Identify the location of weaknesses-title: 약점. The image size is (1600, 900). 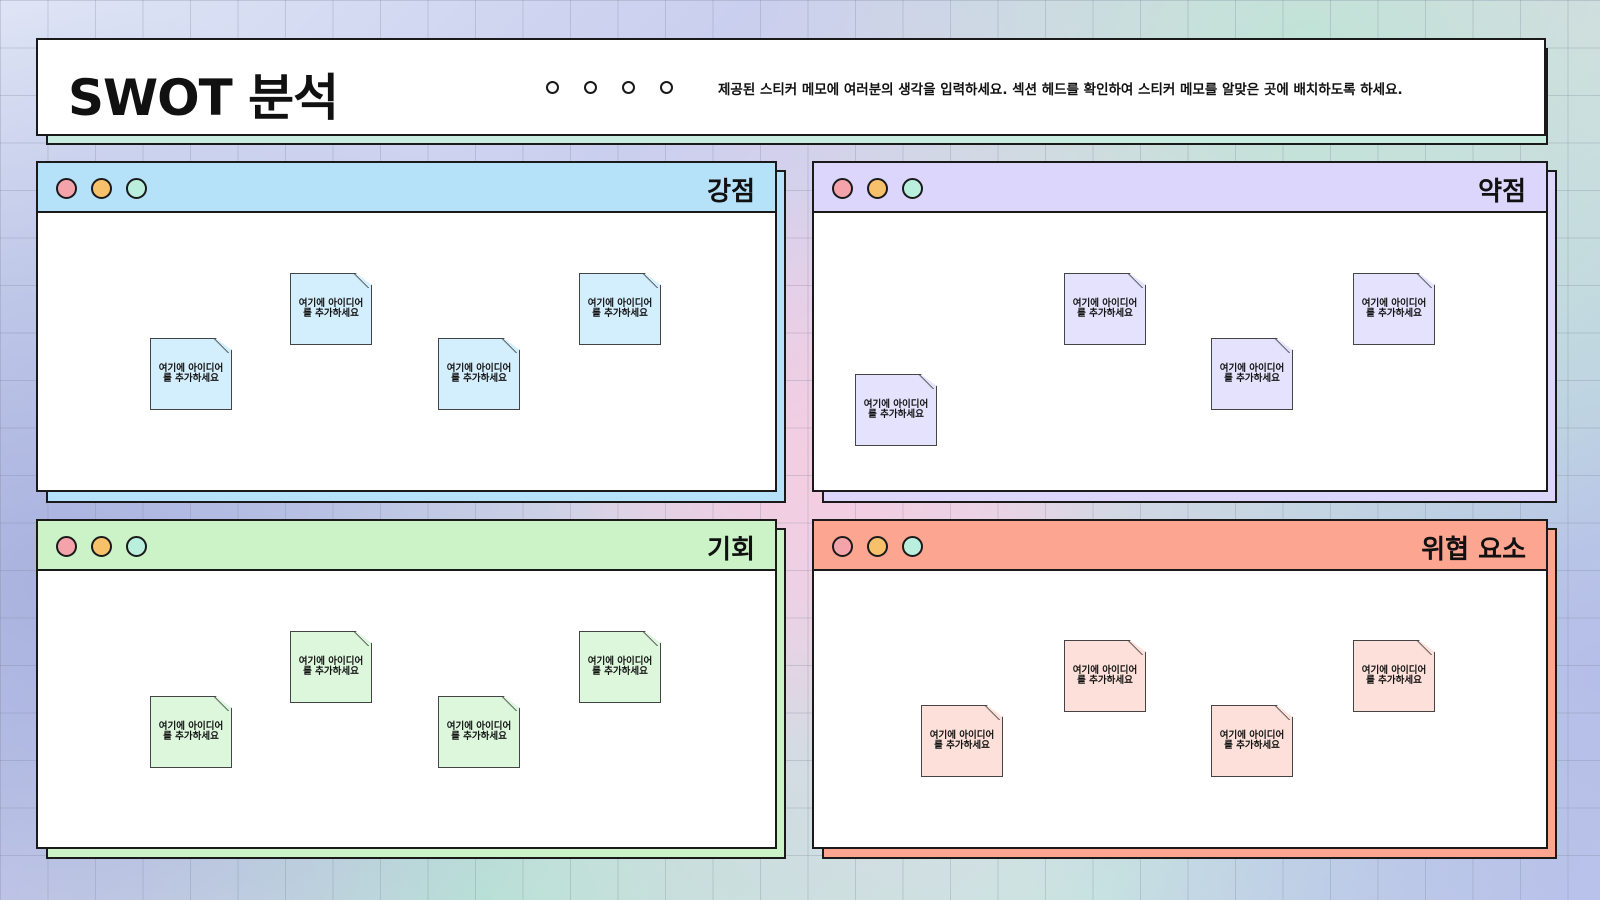
(1502, 192).